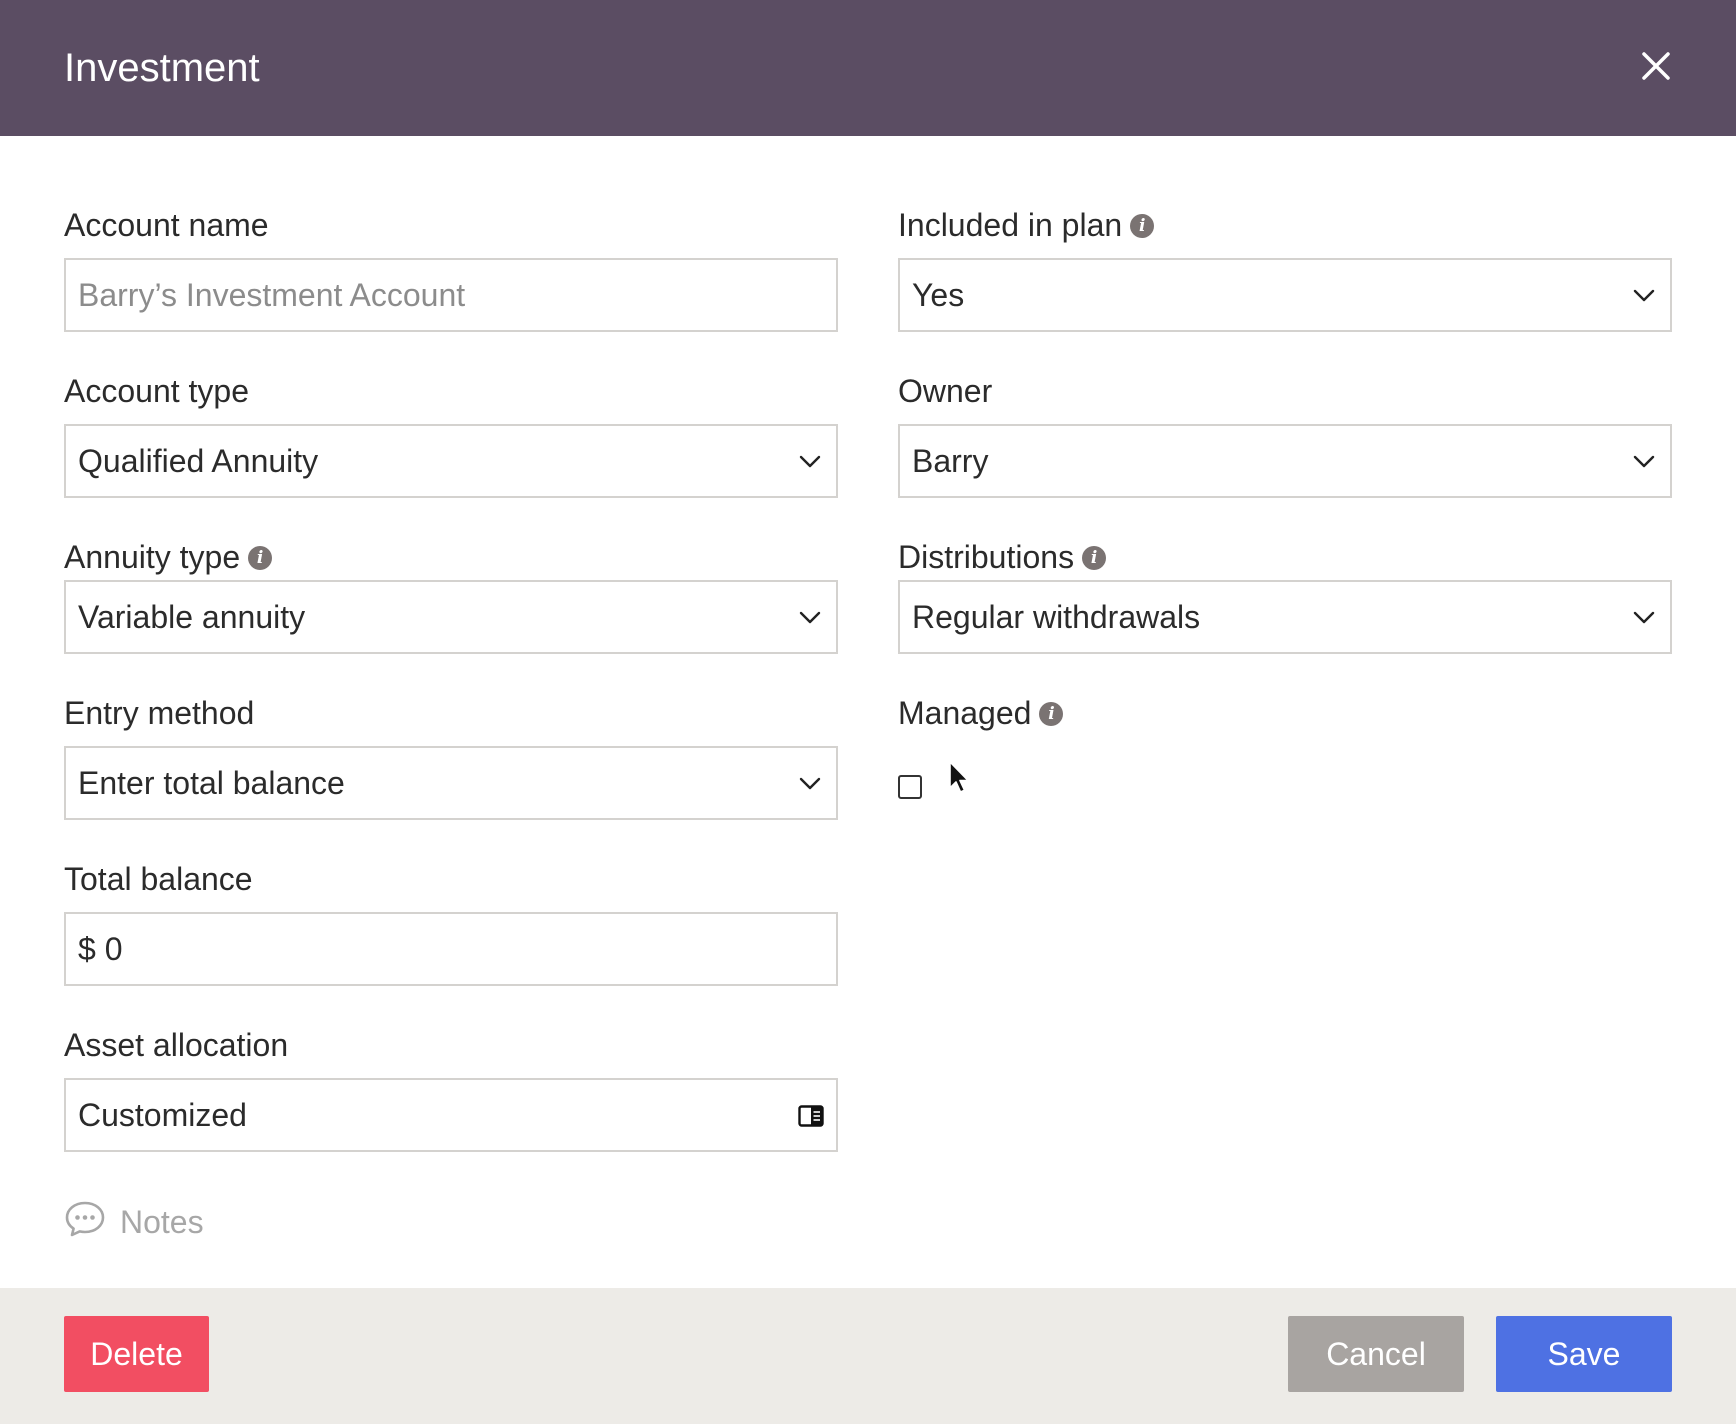  I want to click on included-in-plan-value: Yes, so click(938, 295).